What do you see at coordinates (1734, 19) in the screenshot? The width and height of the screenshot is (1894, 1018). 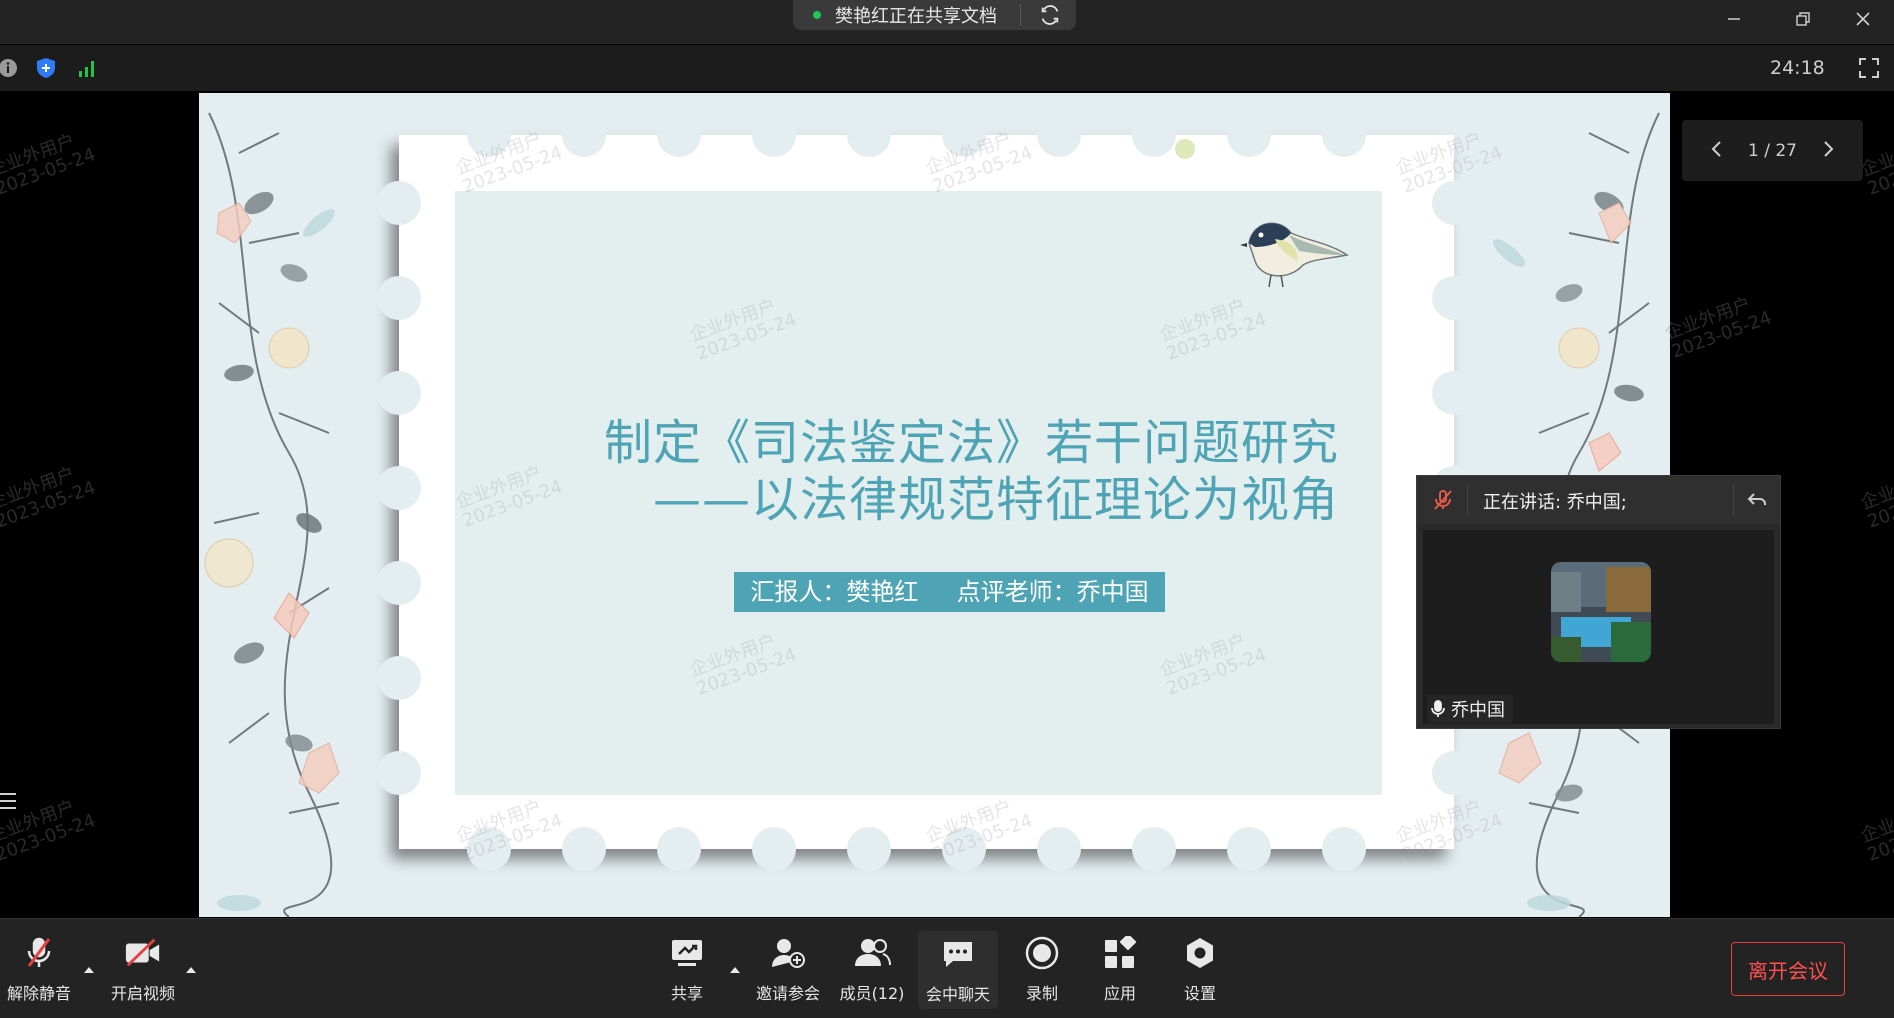 I see `minimize-button` at bounding box center [1734, 19].